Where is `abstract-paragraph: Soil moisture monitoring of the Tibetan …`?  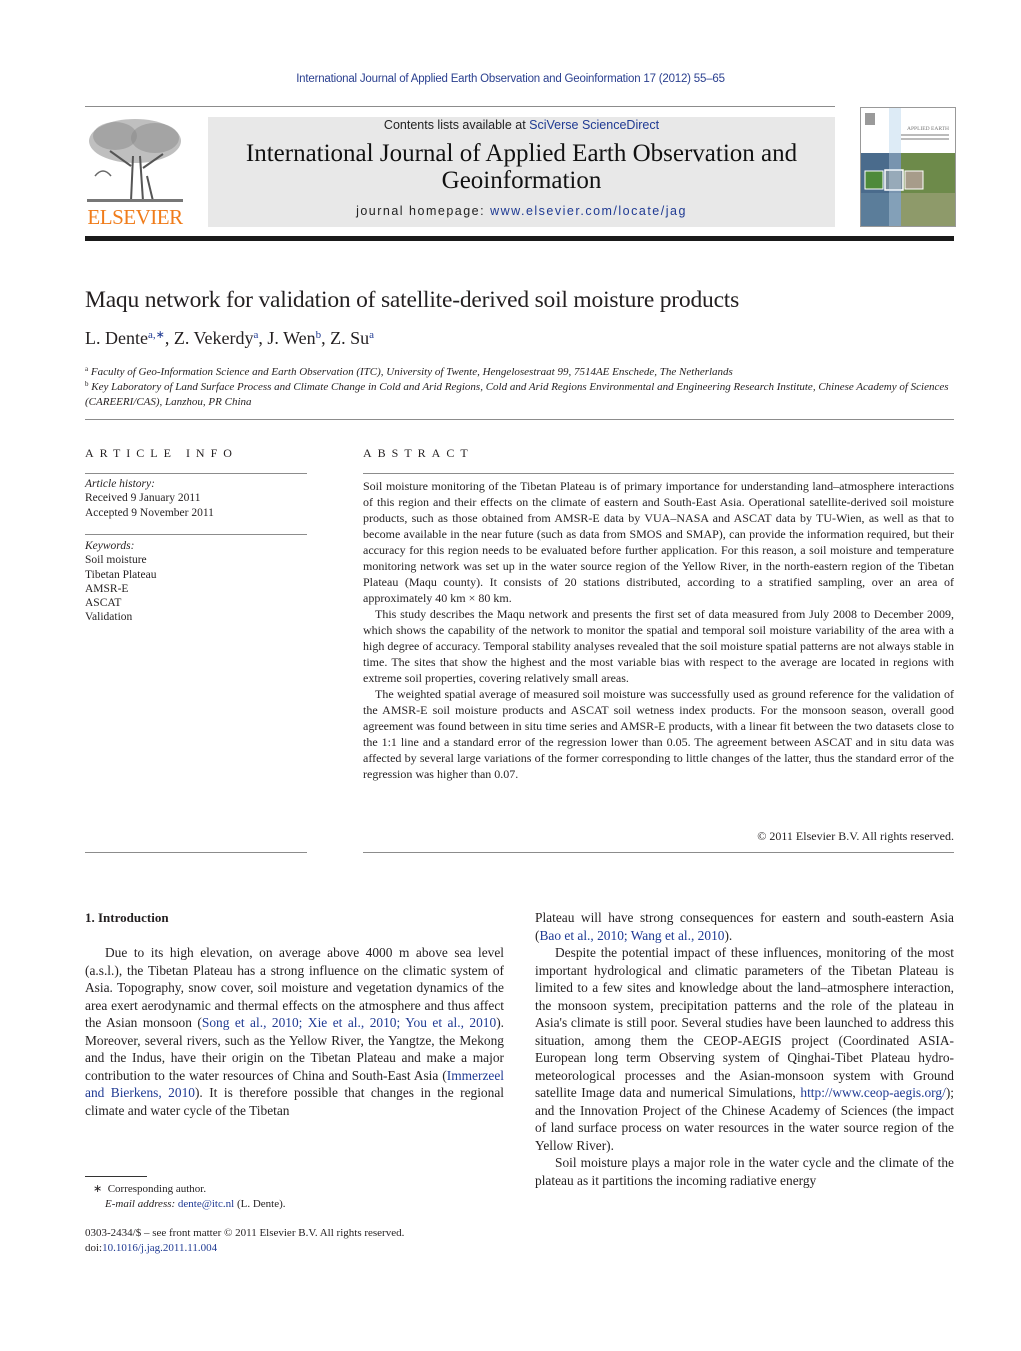
abstract-paragraph: Soil moisture monitoring of the Tibetan … is located at coordinates (658, 542).